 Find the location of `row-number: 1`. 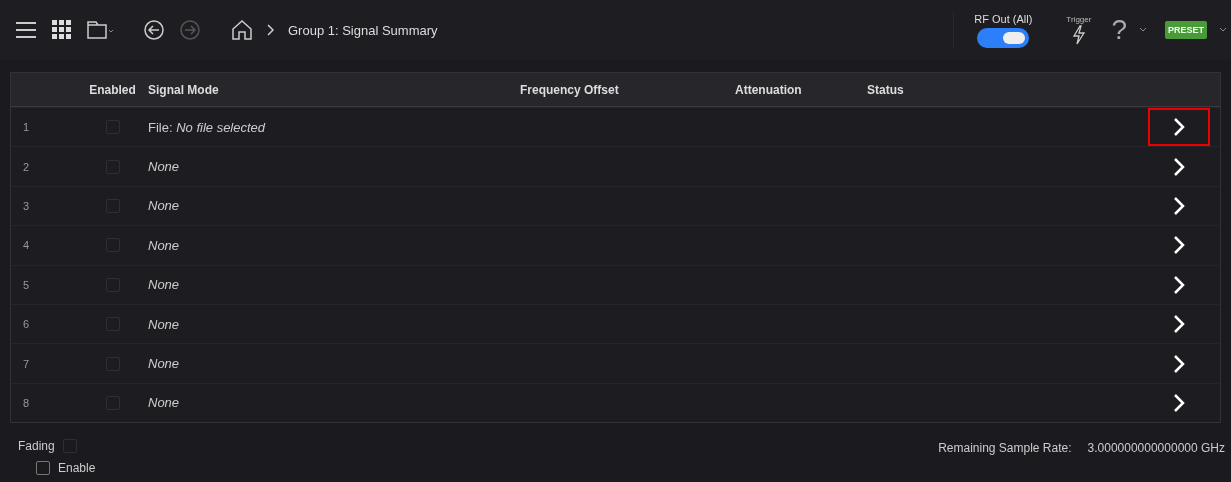

row-number: 1 is located at coordinates (26, 127).